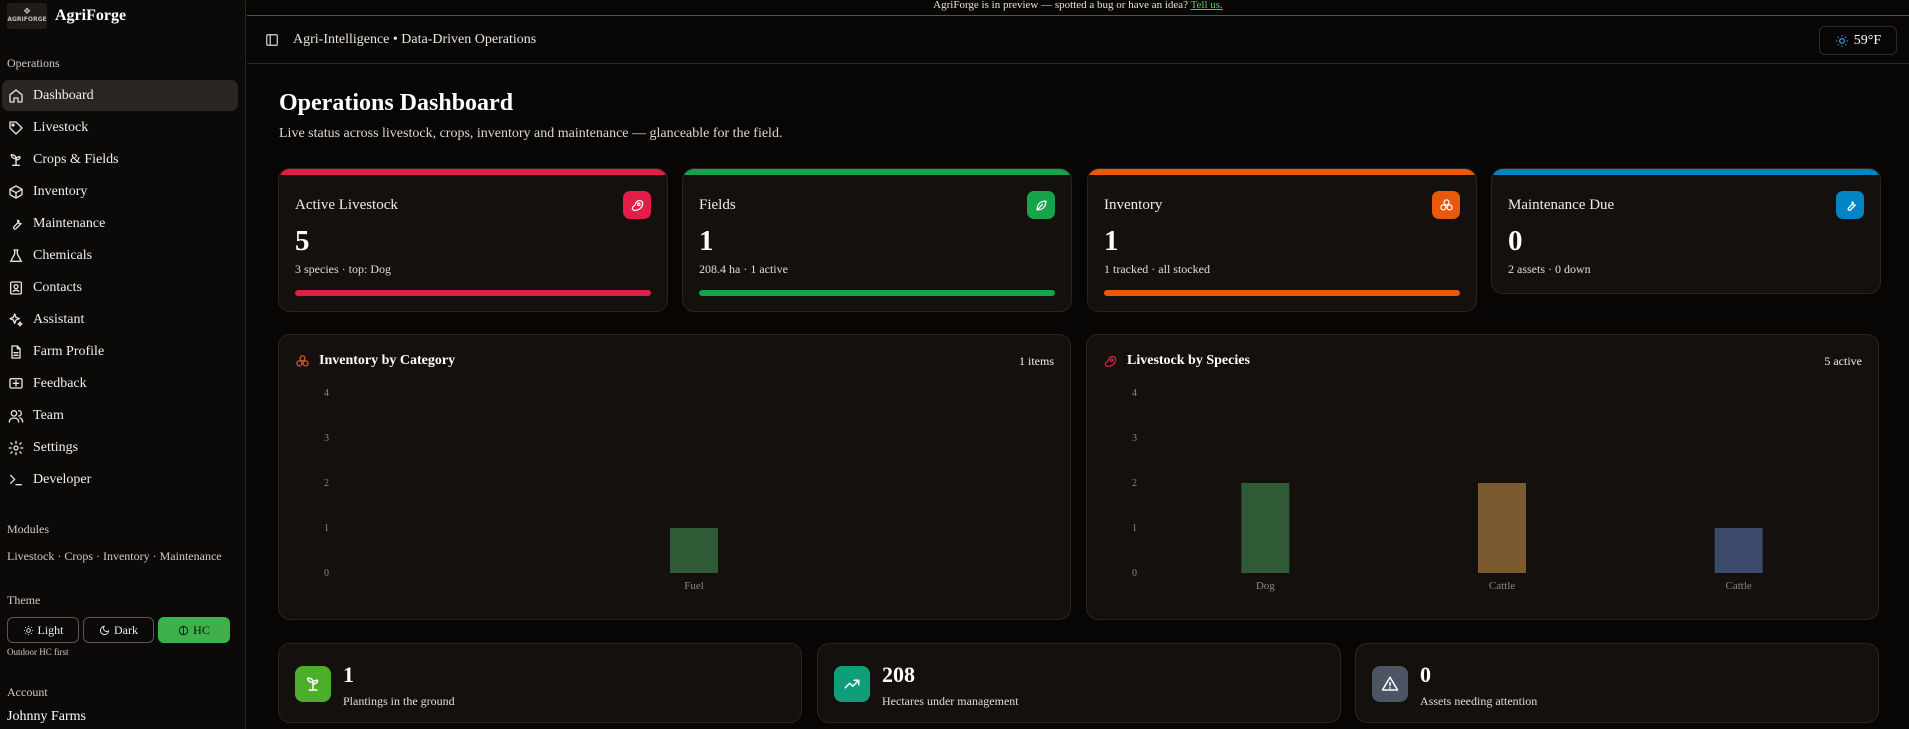 This screenshot has width=1909, height=729. I want to click on gear-icon, so click(16, 448).